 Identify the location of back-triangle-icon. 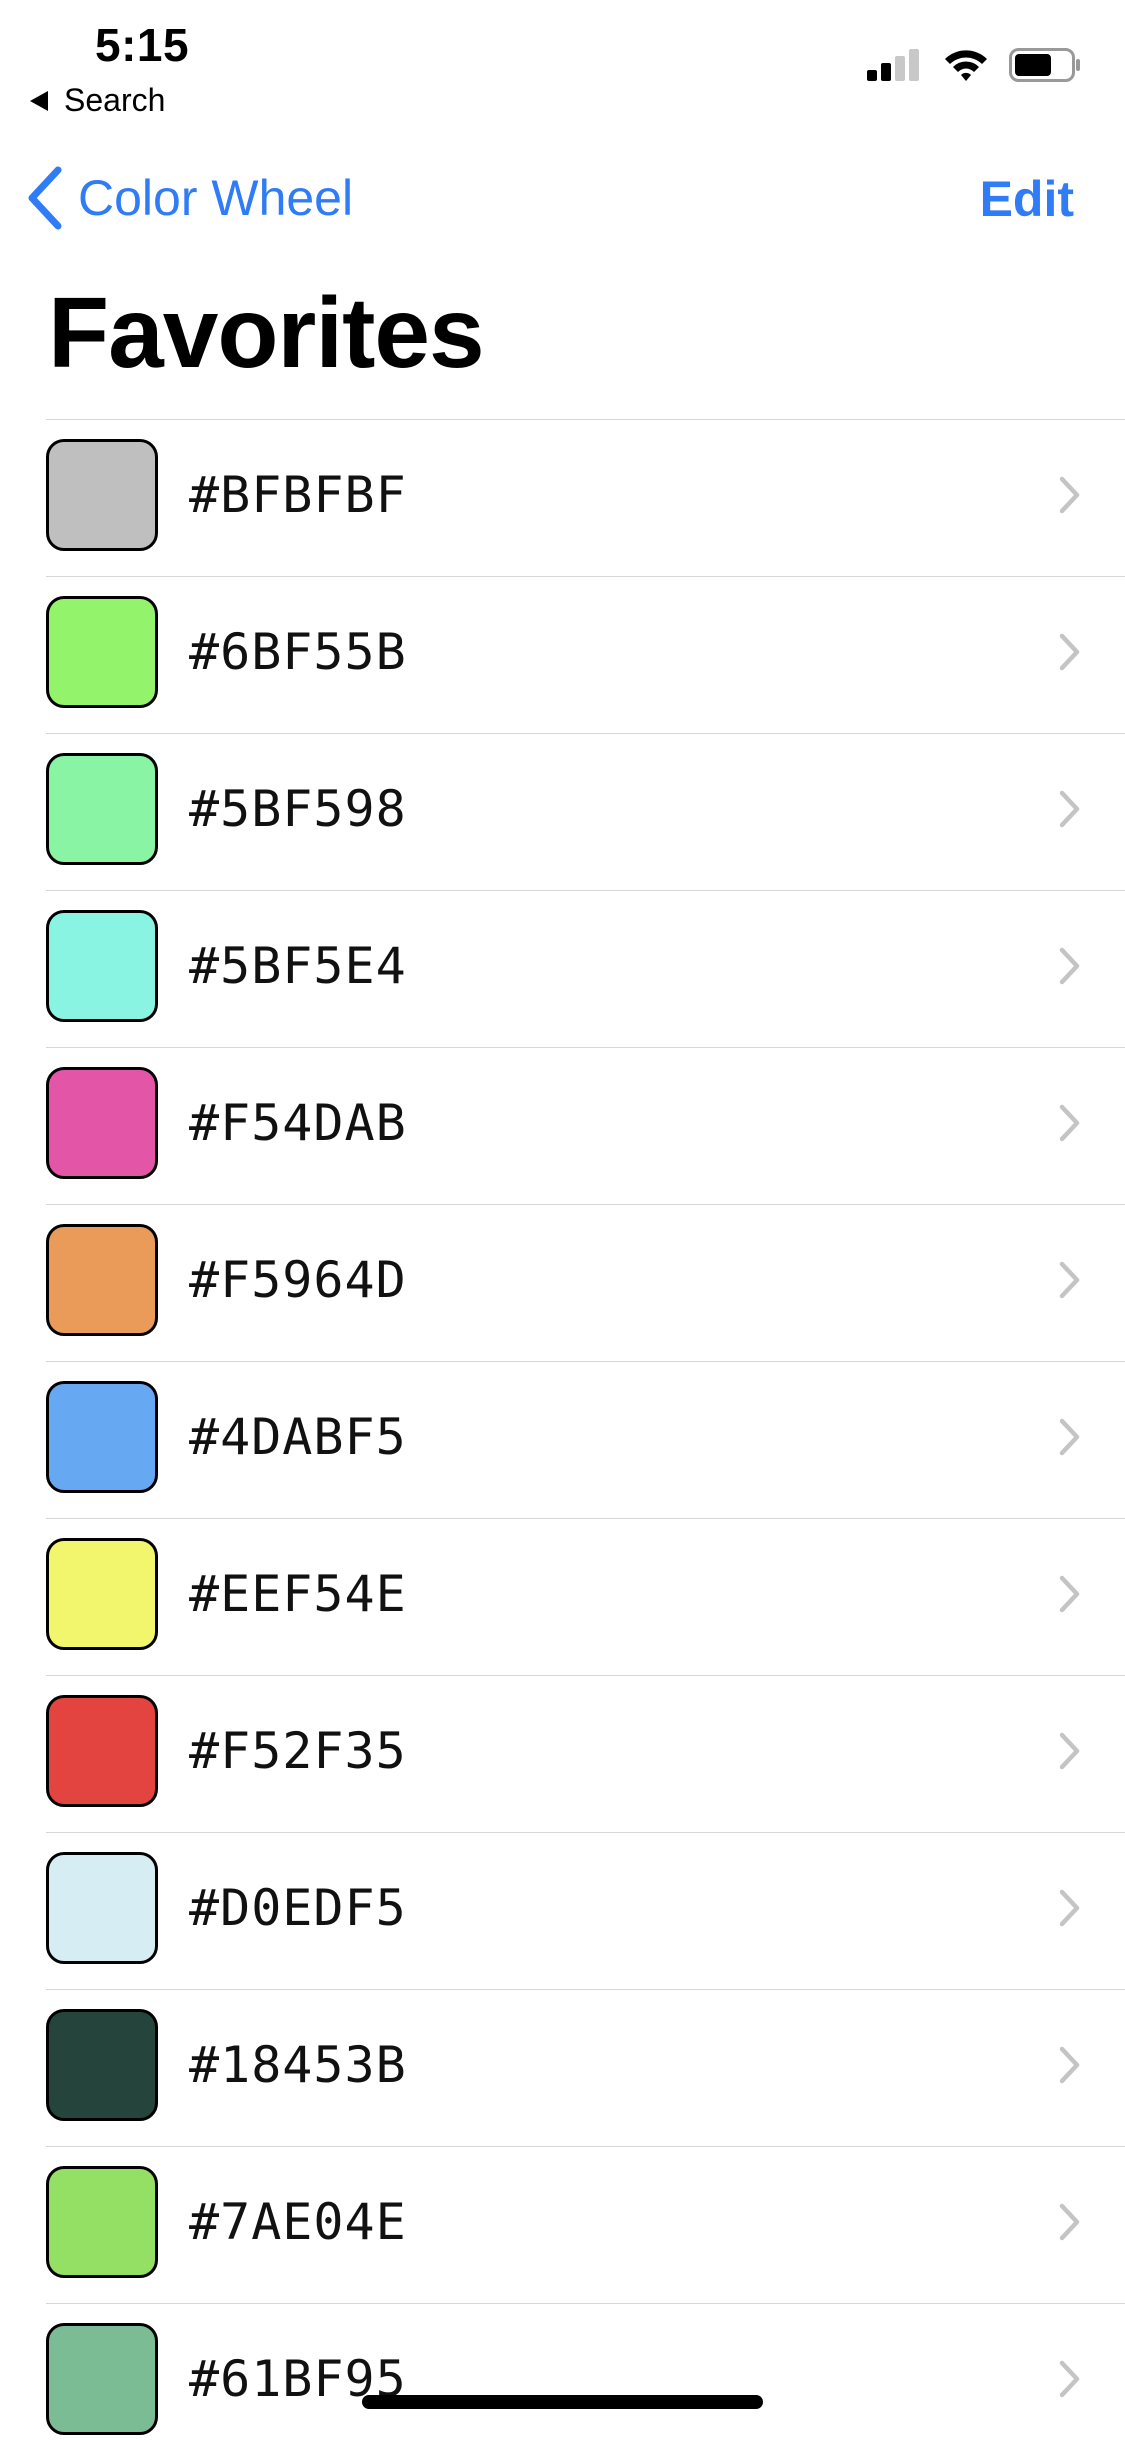
(39, 100).